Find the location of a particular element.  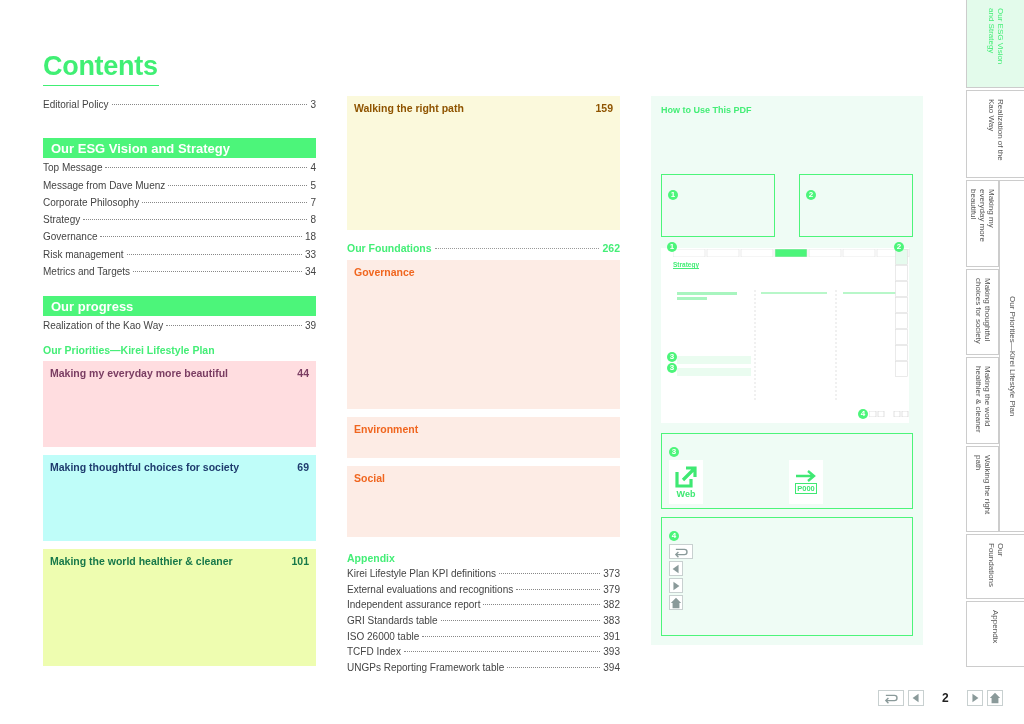

toc-entry: External evaluations and recognitions is located at coordinates (430, 589).